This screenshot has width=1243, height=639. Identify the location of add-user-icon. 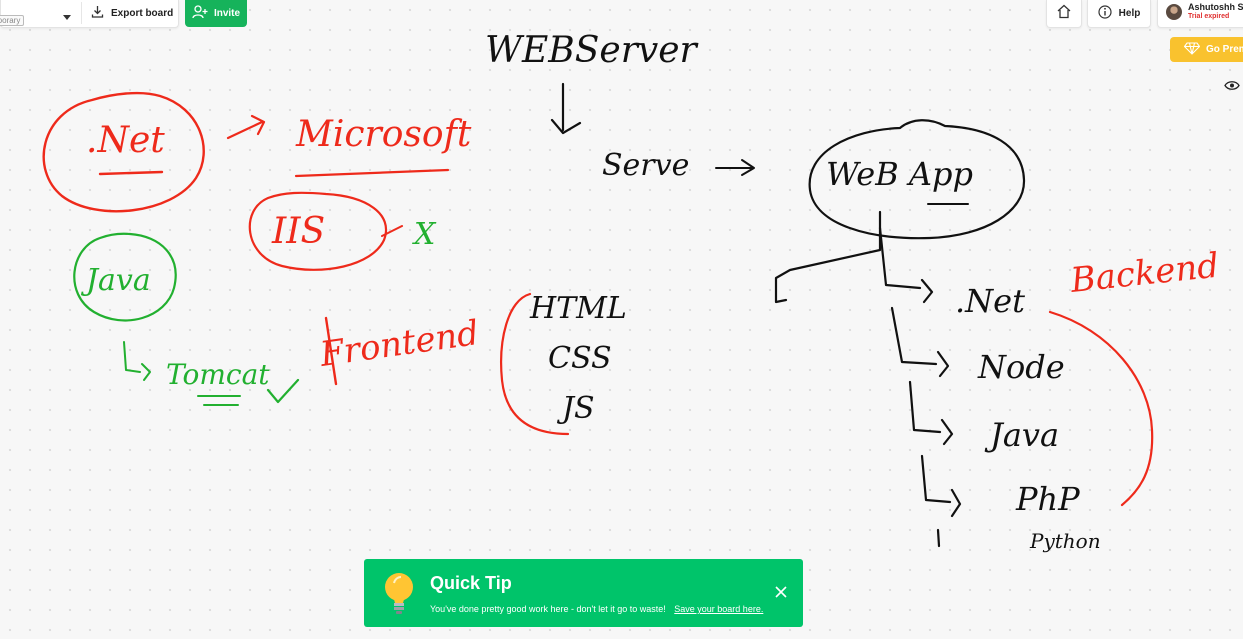
(200, 13).